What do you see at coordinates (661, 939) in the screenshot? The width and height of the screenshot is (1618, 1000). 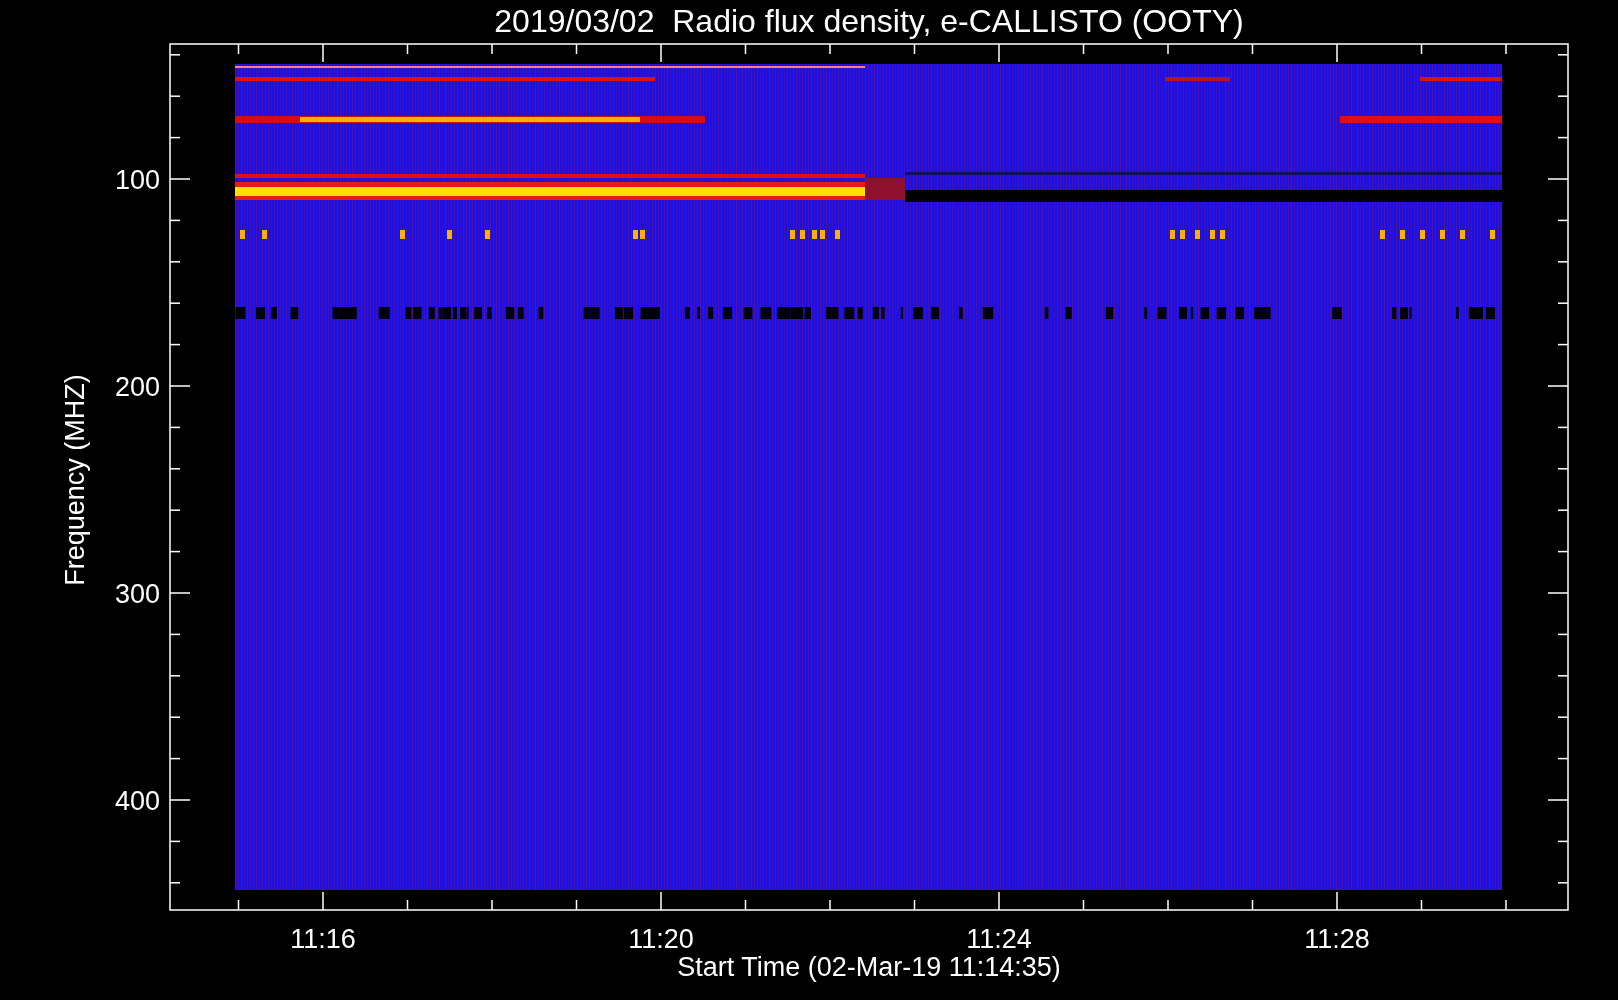 I see `axis-tick-label: 11:20` at bounding box center [661, 939].